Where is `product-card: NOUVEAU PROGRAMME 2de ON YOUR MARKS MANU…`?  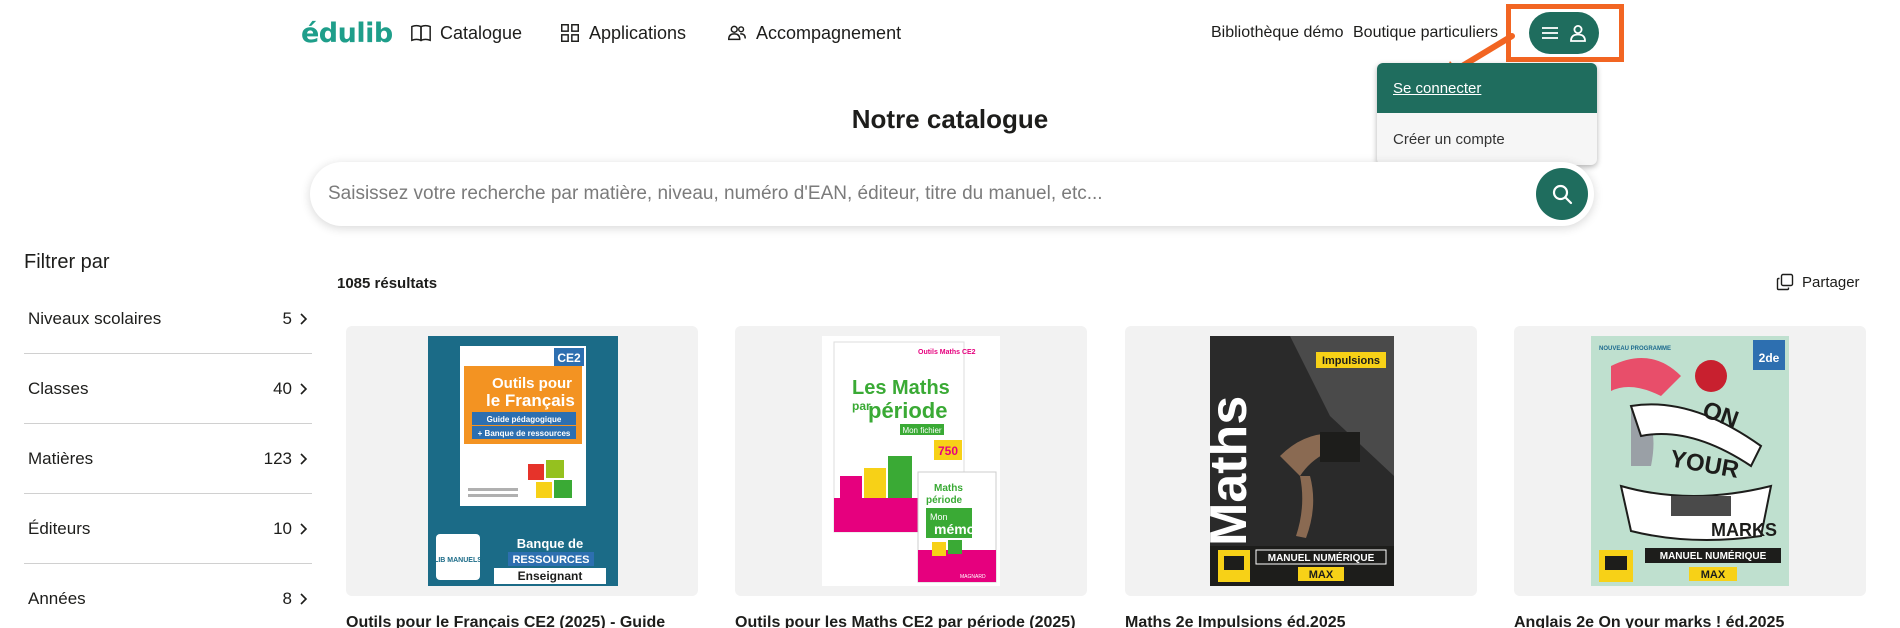
product-card: NOUVEAU PROGRAMME 2de ON YOUR MARKS MANU… is located at coordinates (1690, 461).